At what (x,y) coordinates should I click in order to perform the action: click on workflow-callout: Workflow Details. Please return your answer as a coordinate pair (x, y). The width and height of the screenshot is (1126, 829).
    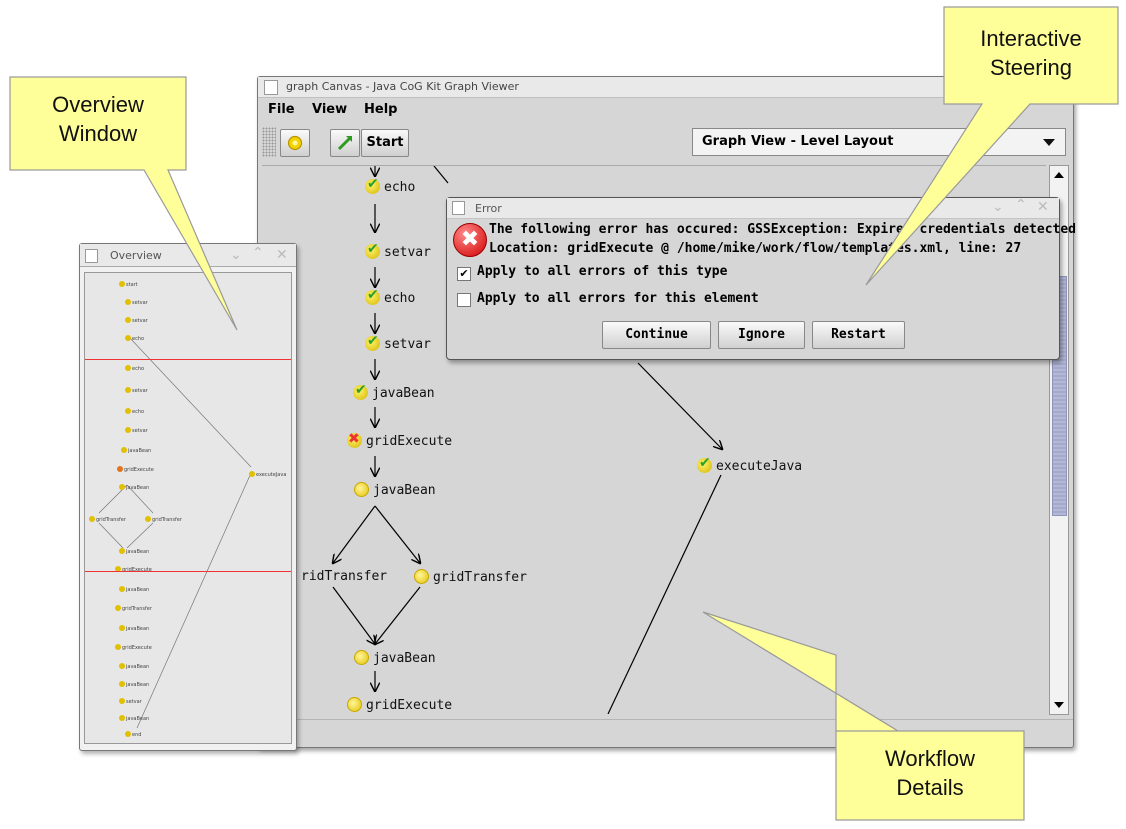
    Looking at the image, I should click on (930, 773).